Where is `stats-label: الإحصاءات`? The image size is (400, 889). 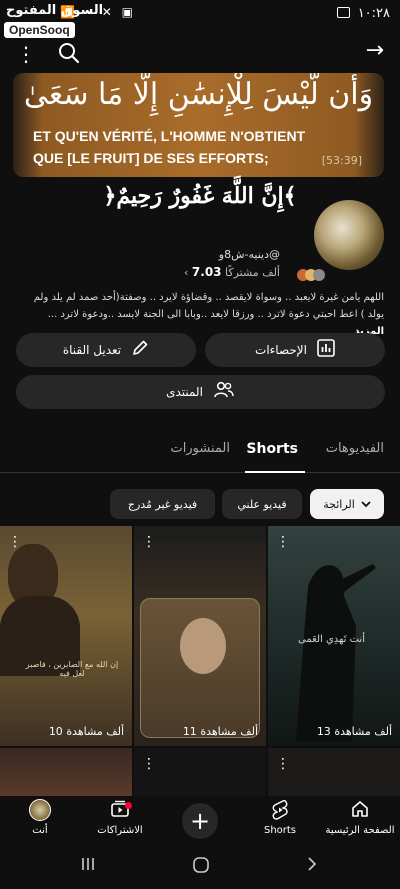 stats-label: الإحصاءات is located at coordinates (281, 350).